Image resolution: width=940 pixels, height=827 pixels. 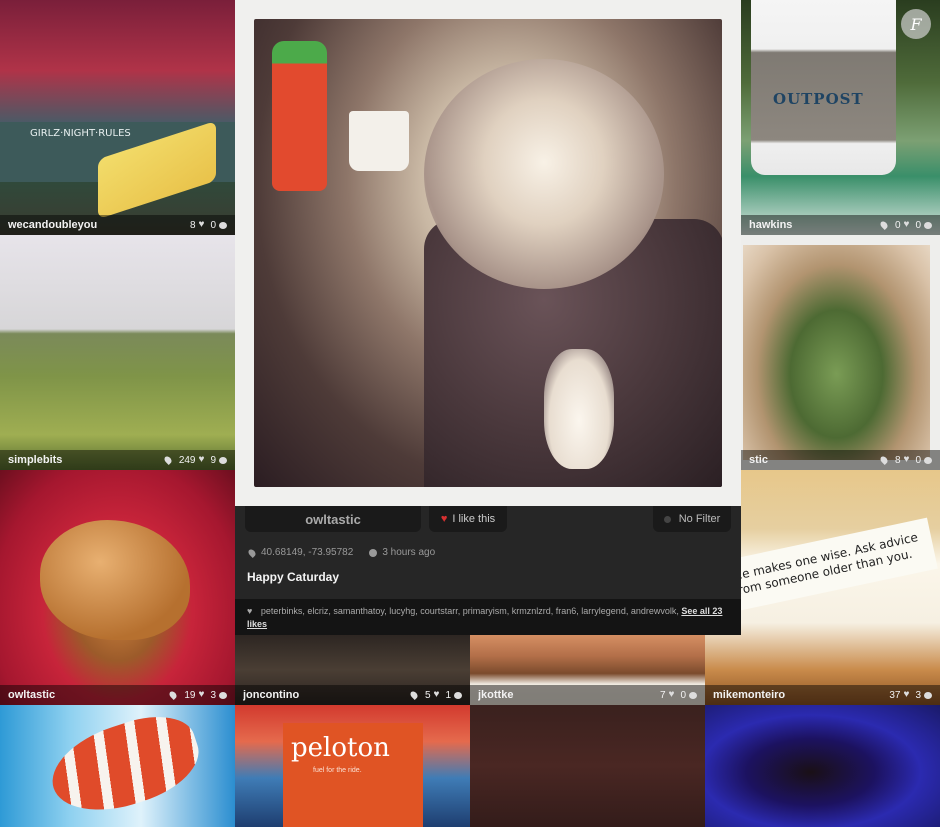 I want to click on photo-caption-bar: stic 8 ♥ 0, so click(x=840, y=460).